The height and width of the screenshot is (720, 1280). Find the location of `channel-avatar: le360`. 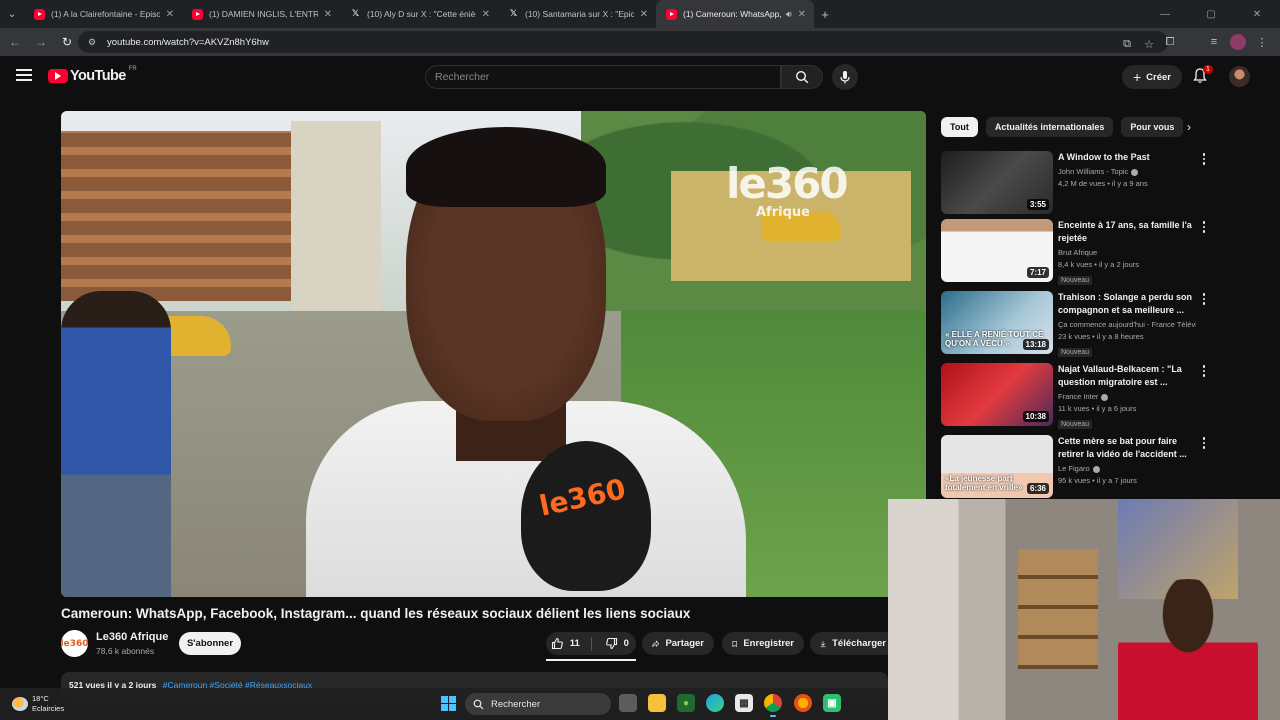

channel-avatar: le360 is located at coordinates (75, 643).